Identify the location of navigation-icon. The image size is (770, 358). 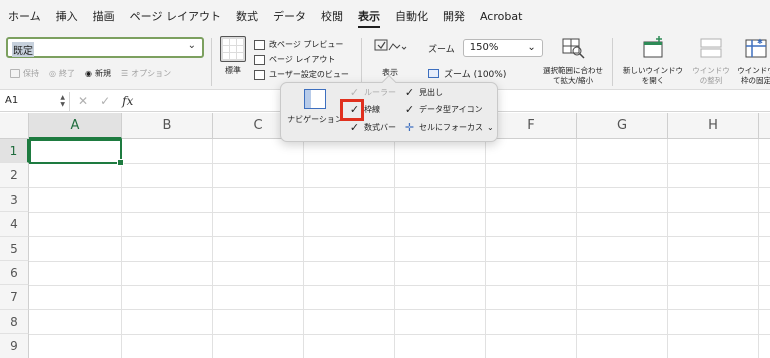
(315, 99).